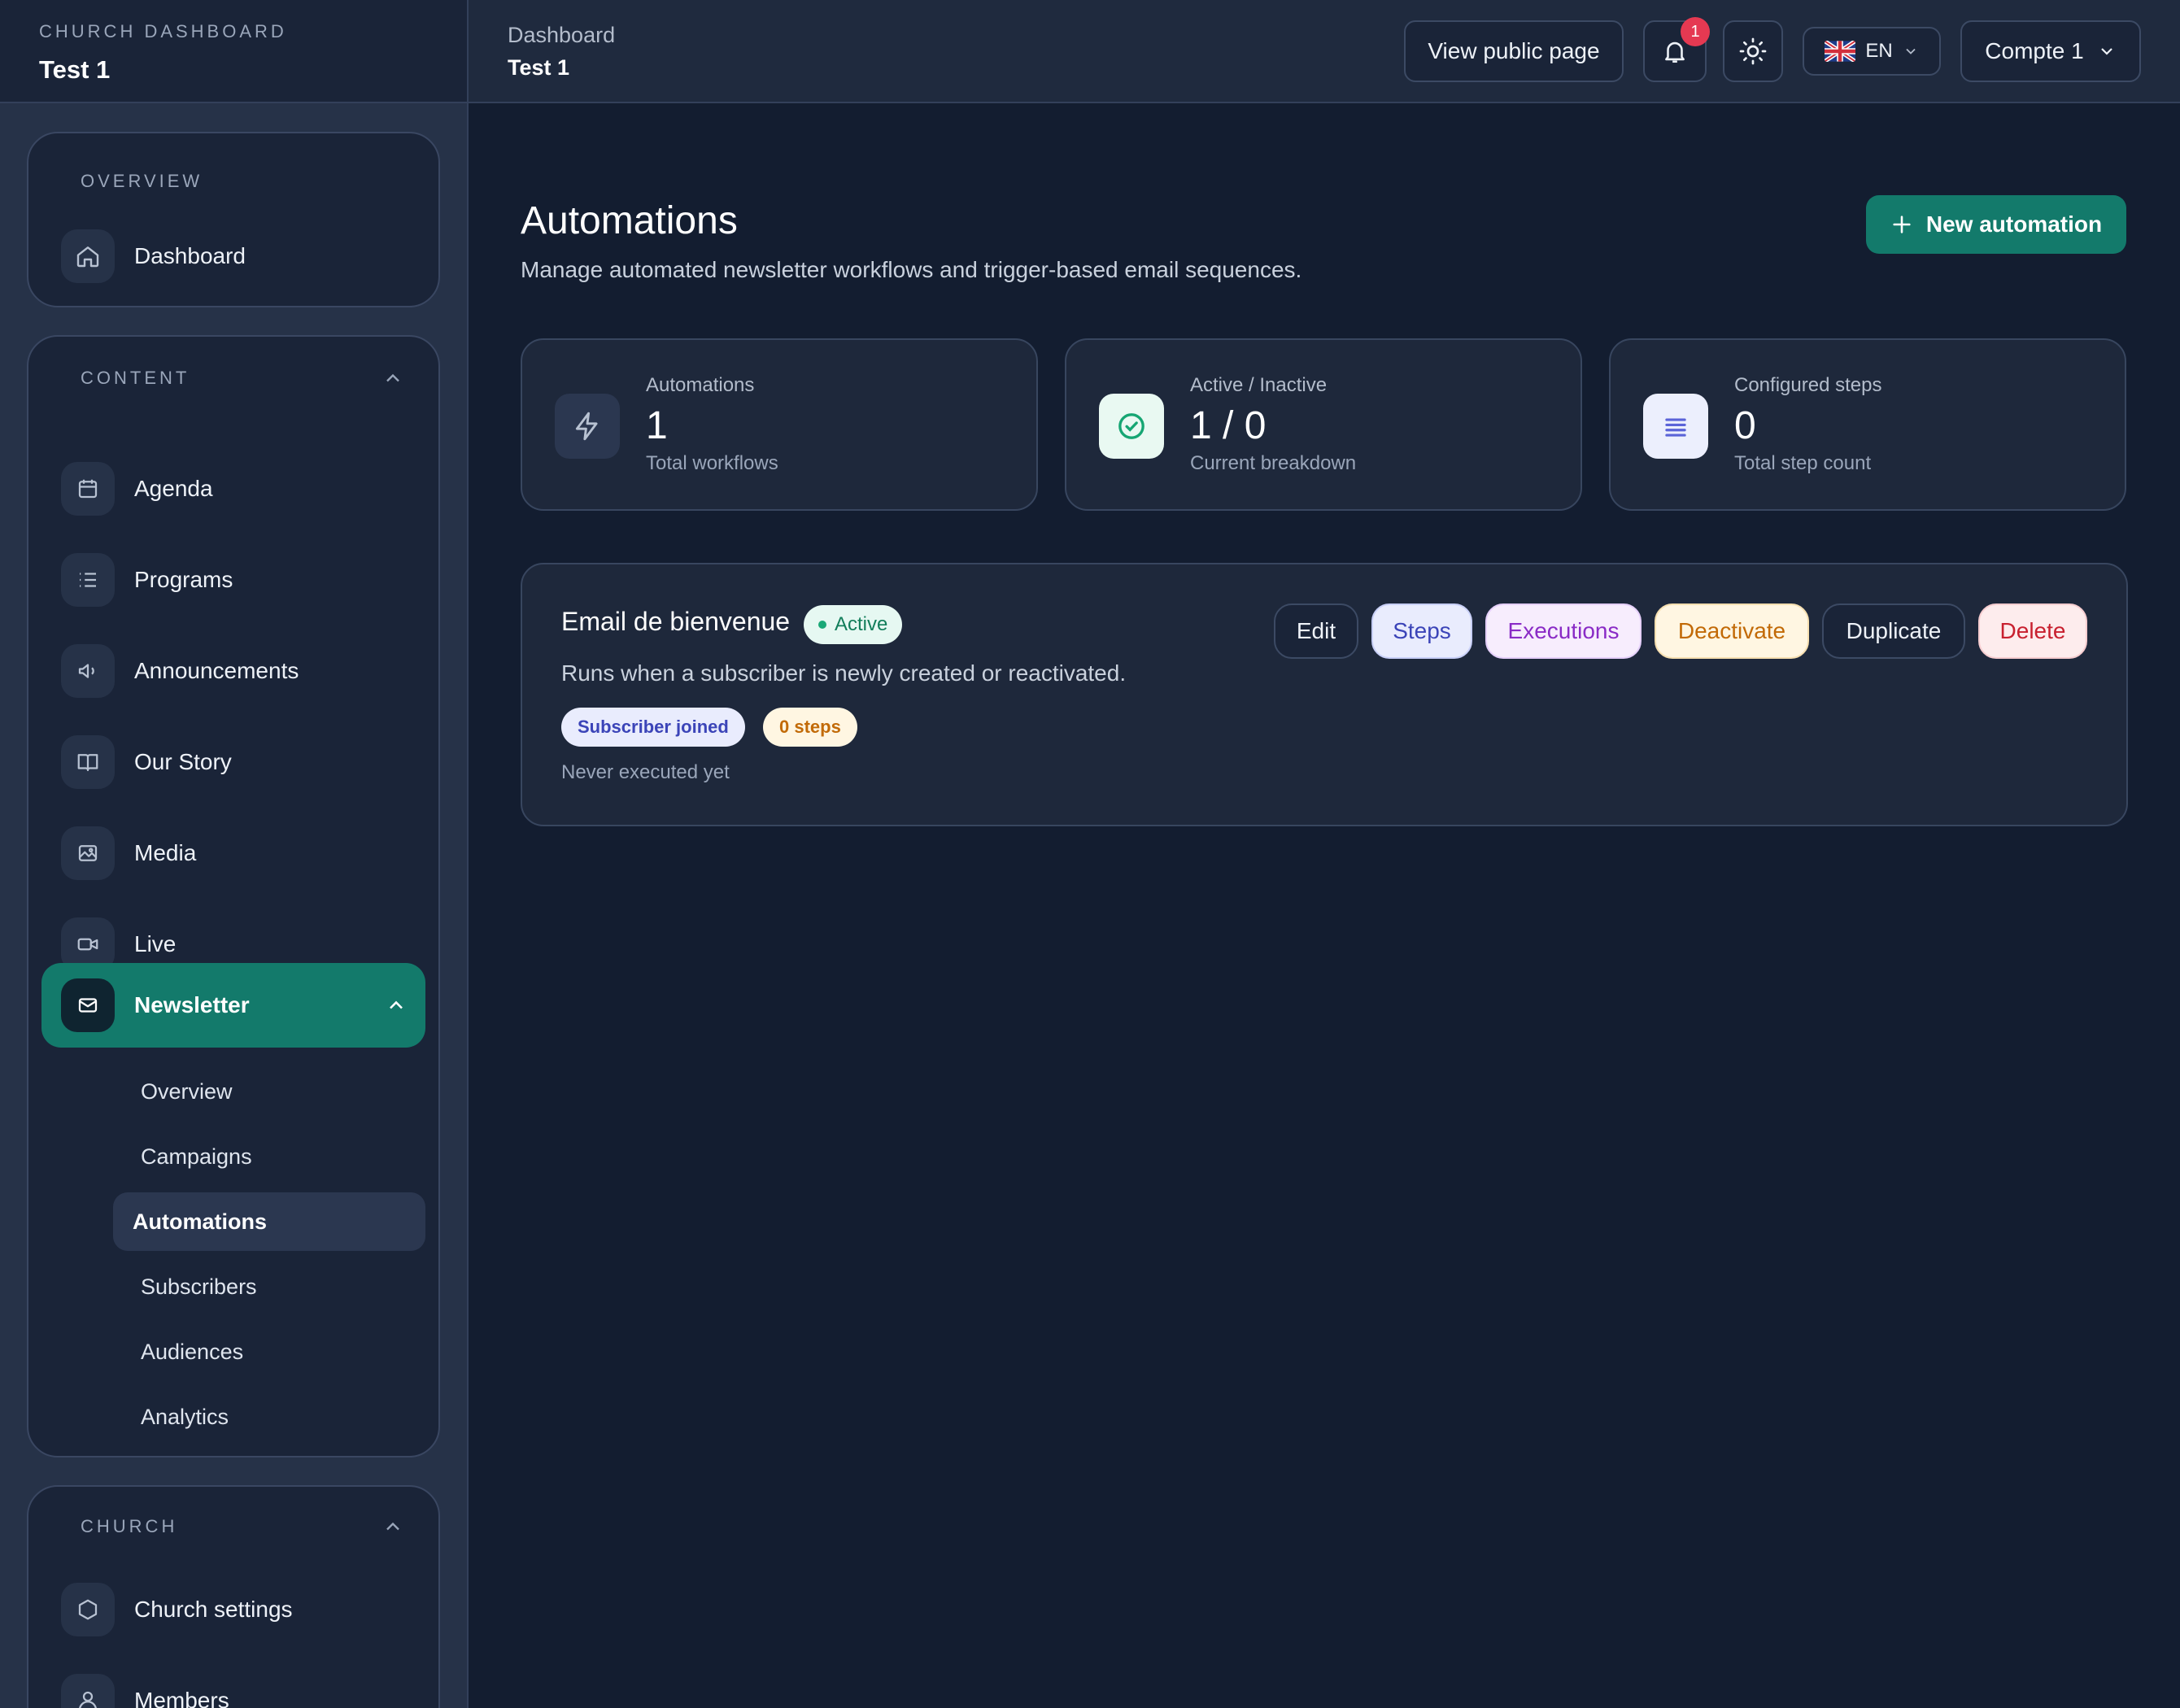 The height and width of the screenshot is (1708, 2180). I want to click on sidebar-item-church-settings: Church settings, so click(233, 1610).